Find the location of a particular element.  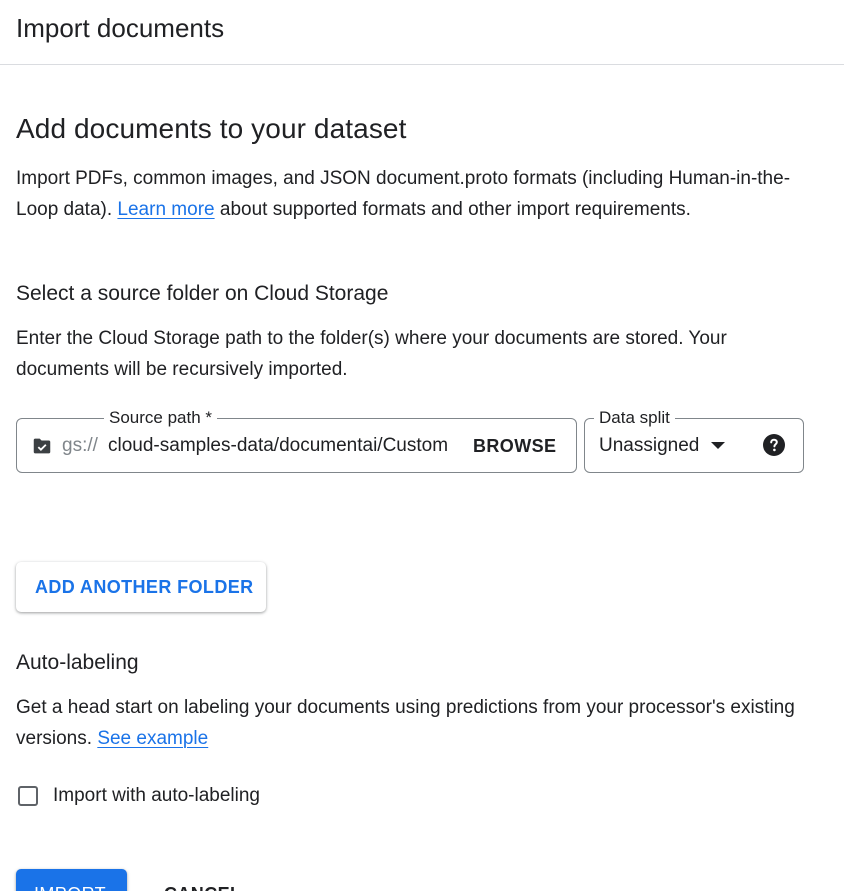

add-another-folder-label: ADD ANOTHER FOLDER is located at coordinates (144, 587).